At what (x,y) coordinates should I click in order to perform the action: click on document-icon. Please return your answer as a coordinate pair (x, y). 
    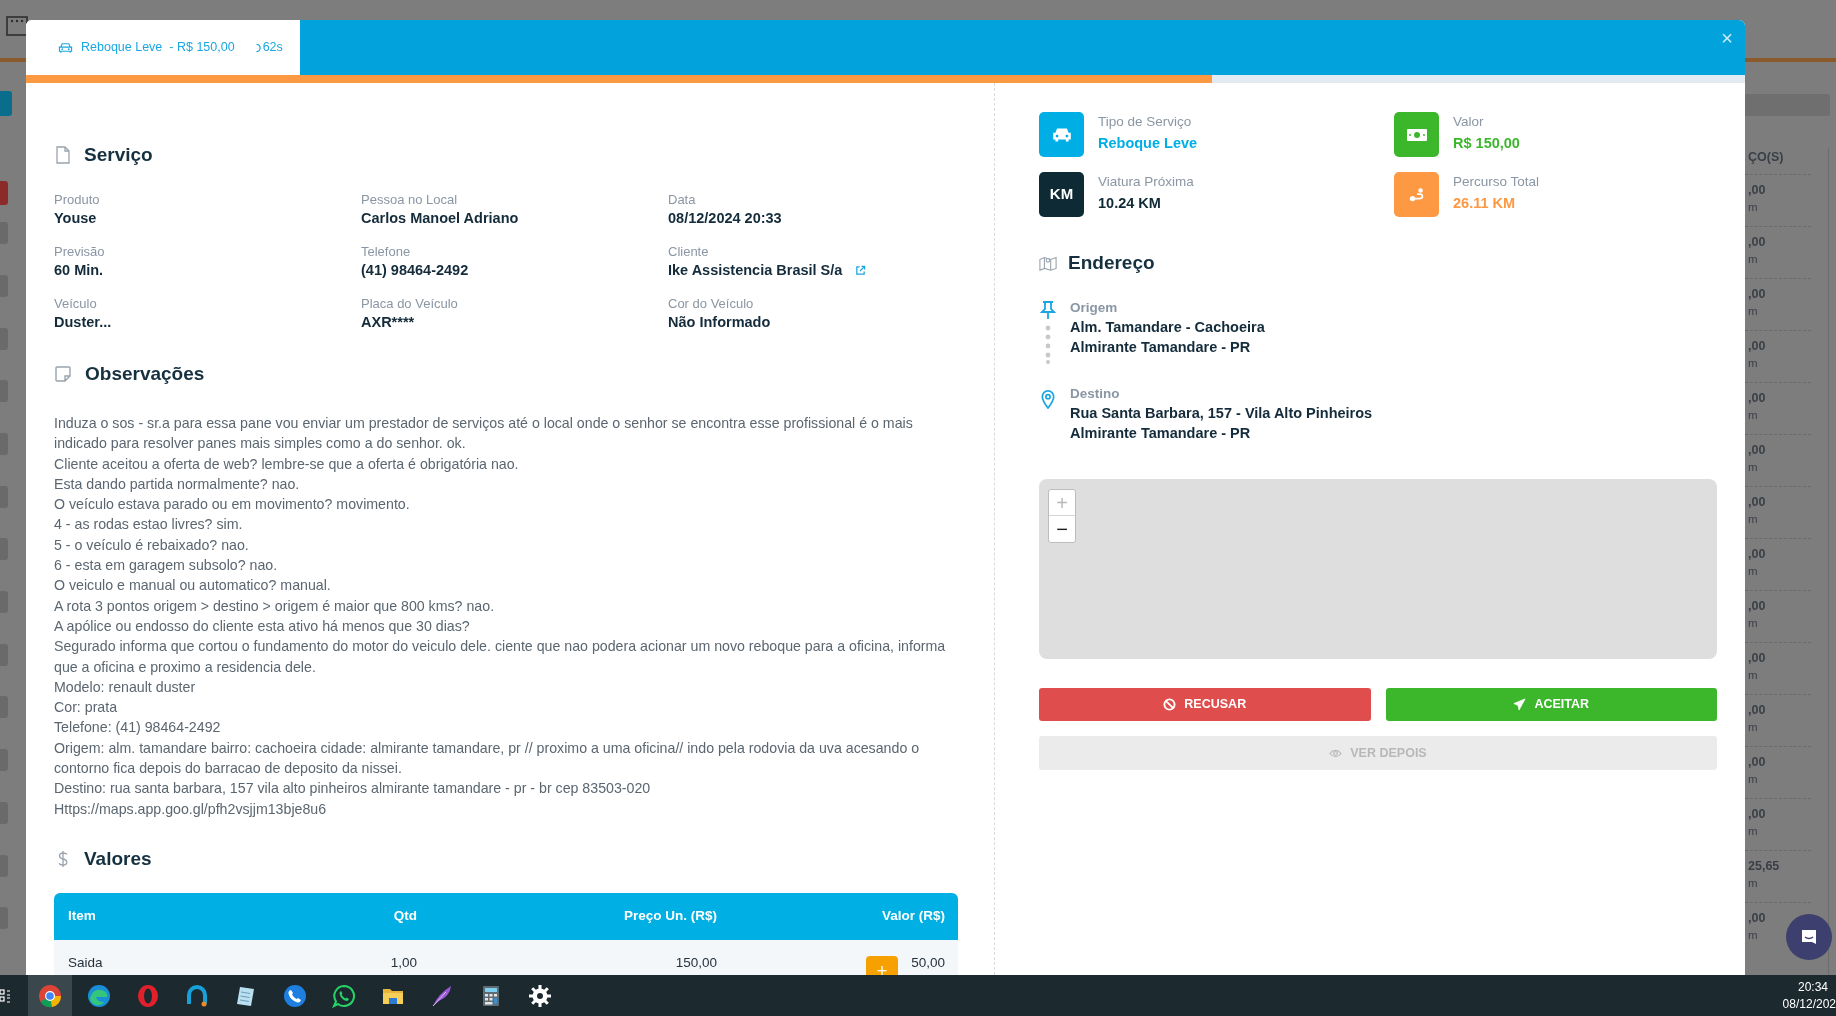
    Looking at the image, I should click on (63, 155).